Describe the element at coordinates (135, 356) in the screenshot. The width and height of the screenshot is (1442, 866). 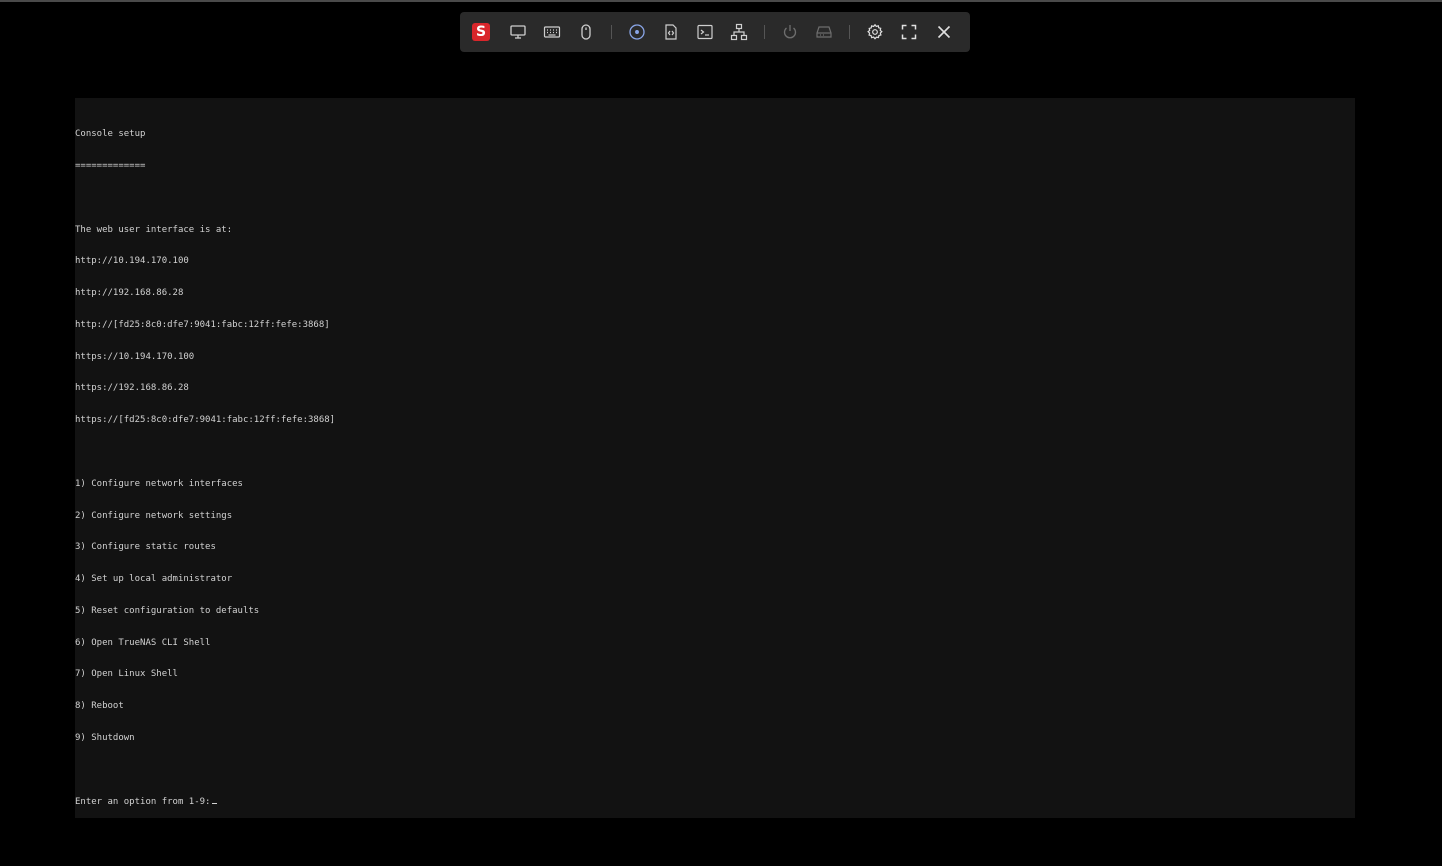
I see `url-line: https://10.194.170.100` at that location.